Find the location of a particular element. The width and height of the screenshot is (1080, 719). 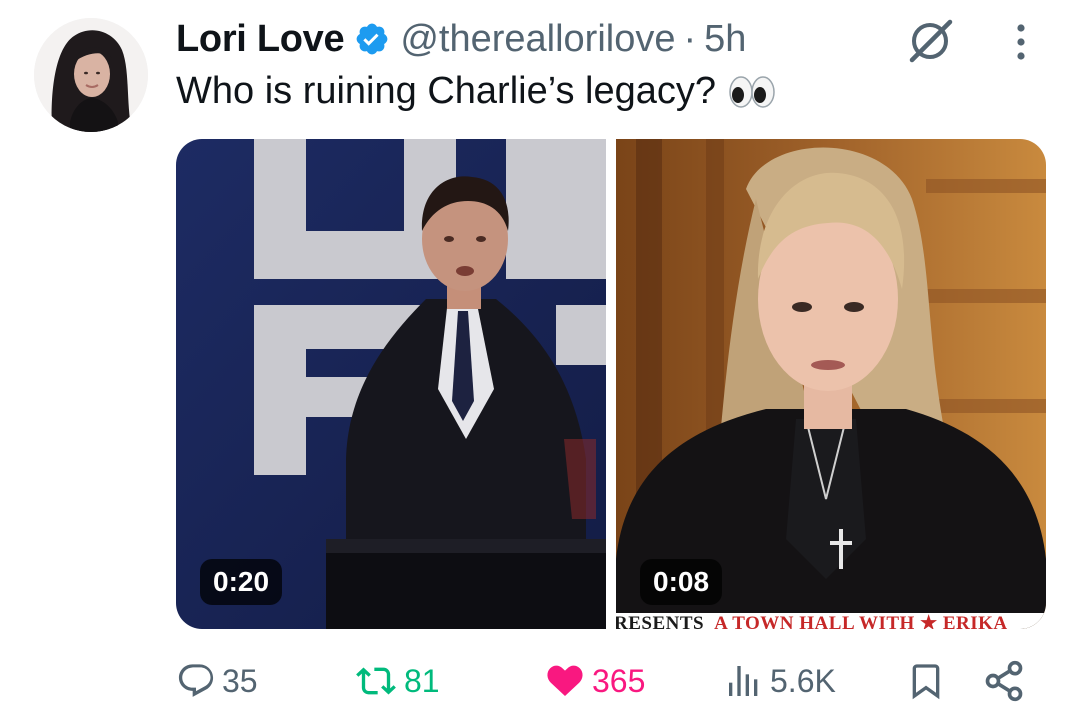

avatar is located at coordinates (91, 75).